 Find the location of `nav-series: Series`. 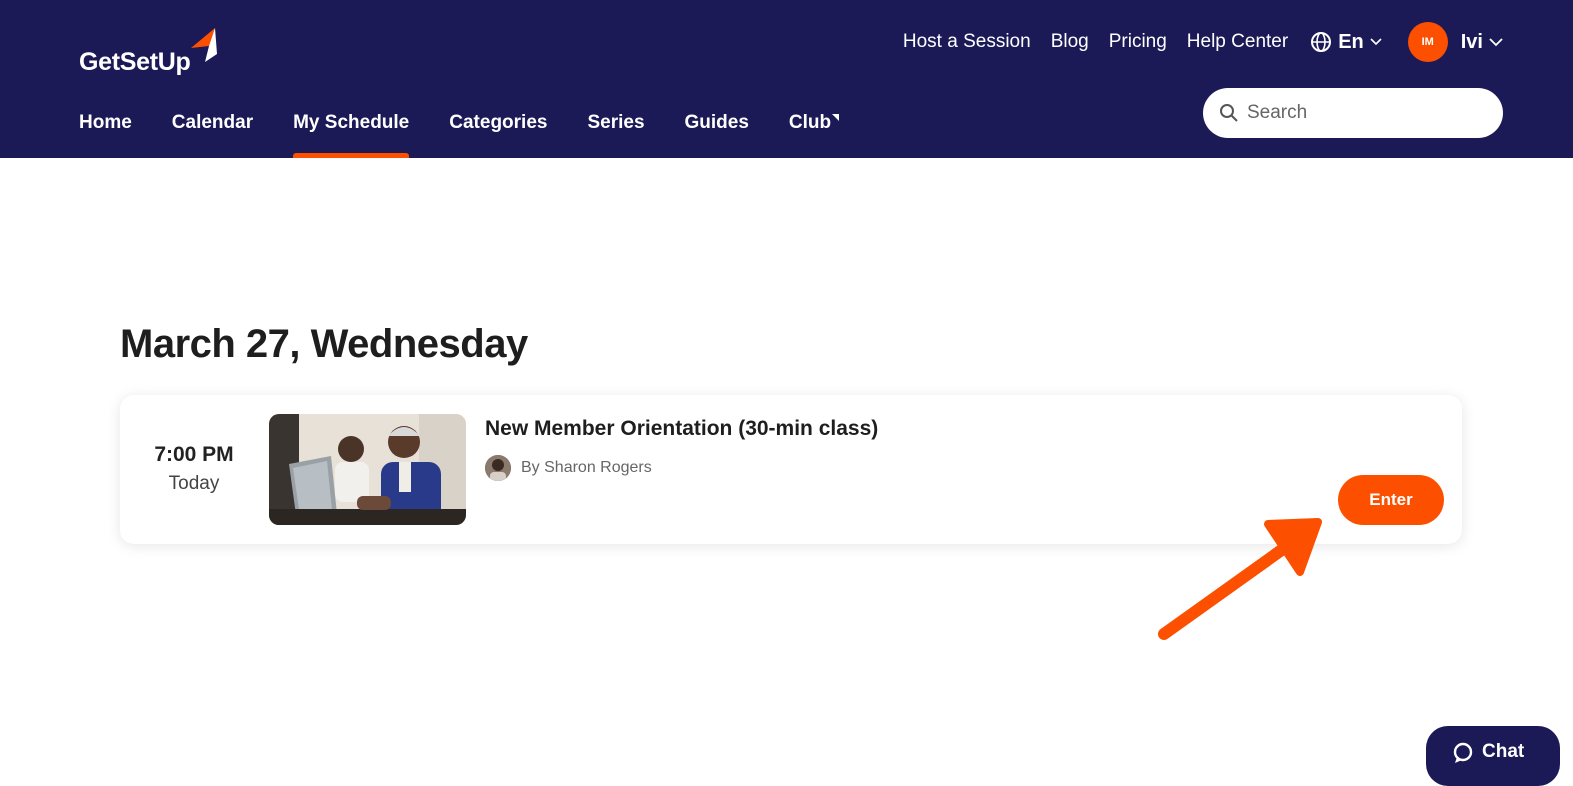

nav-series: Series is located at coordinates (615, 132).